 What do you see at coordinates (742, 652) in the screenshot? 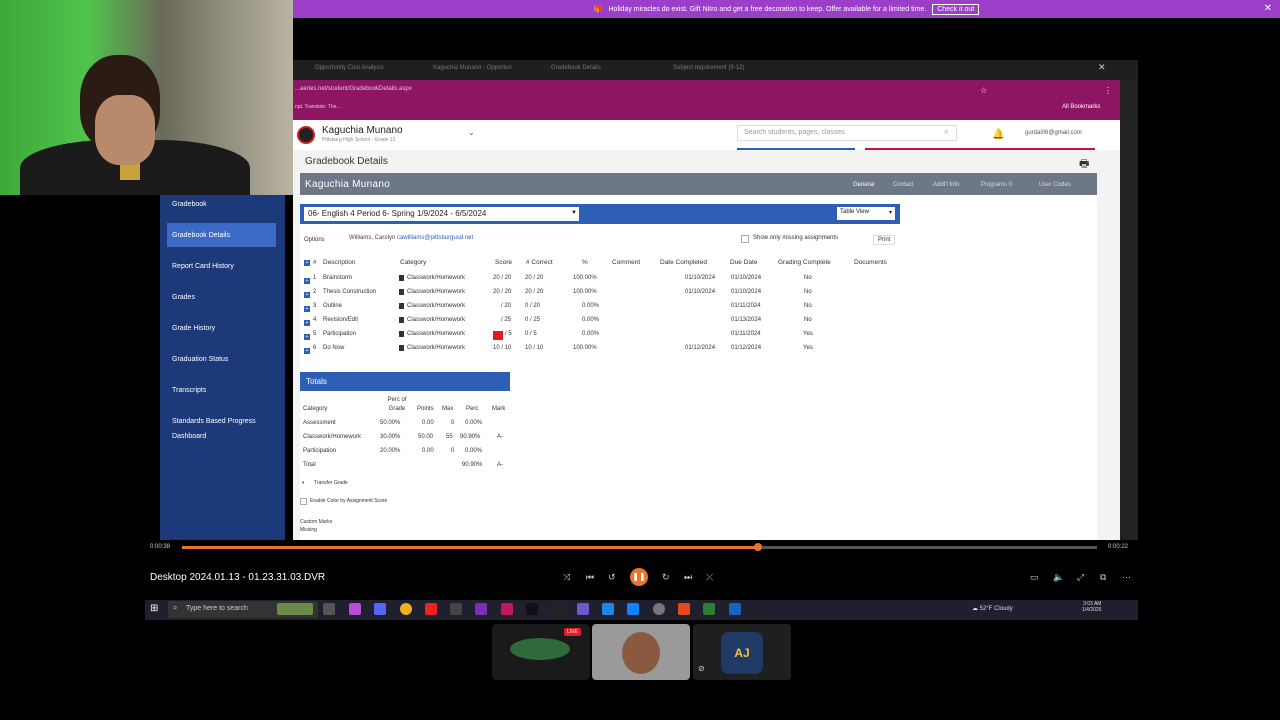
I see `participant-tile-avatar: AJ` at bounding box center [742, 652].